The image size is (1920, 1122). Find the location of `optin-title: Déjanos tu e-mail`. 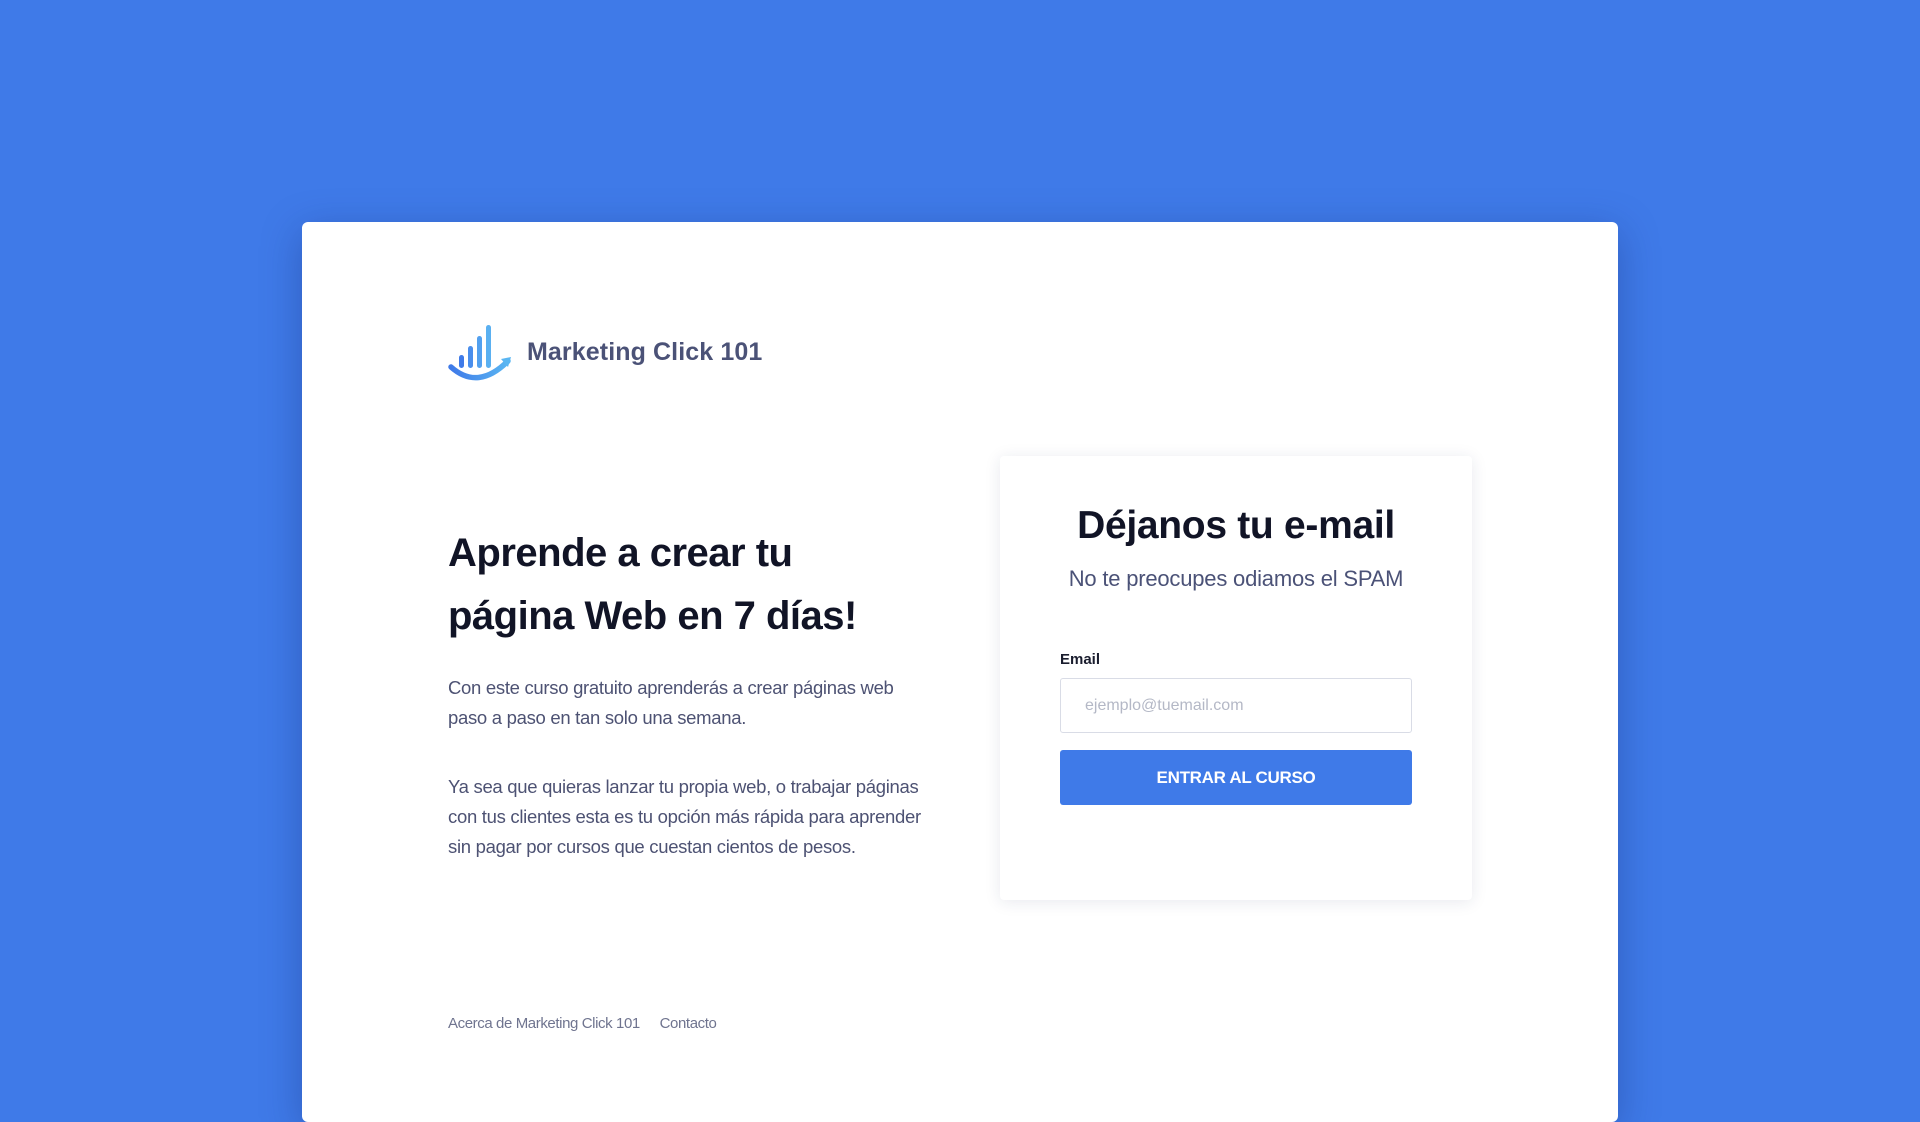

optin-title: Déjanos tu e-mail is located at coordinates (1236, 525).